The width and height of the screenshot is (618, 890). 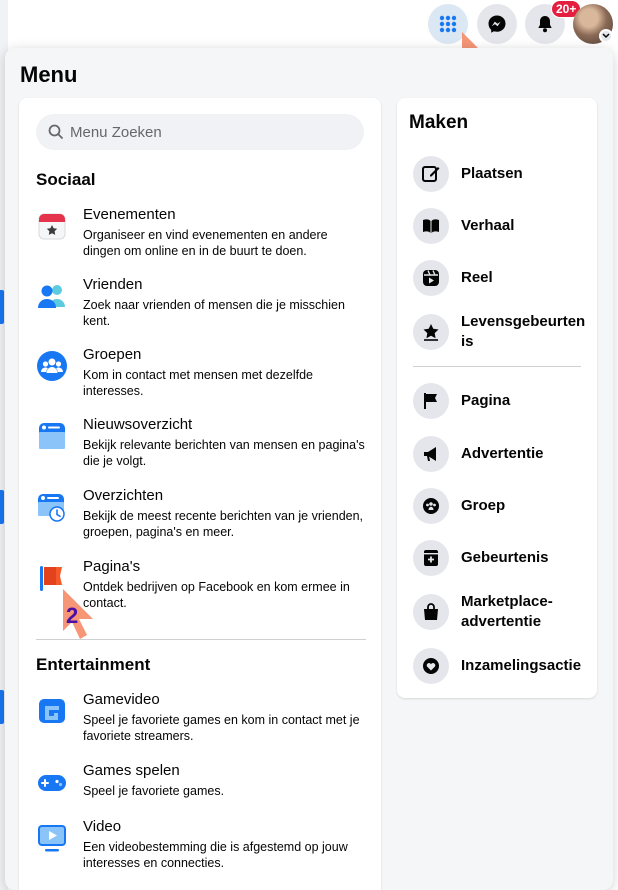 What do you see at coordinates (431, 611) in the screenshot?
I see `shopping-bag-icon` at bounding box center [431, 611].